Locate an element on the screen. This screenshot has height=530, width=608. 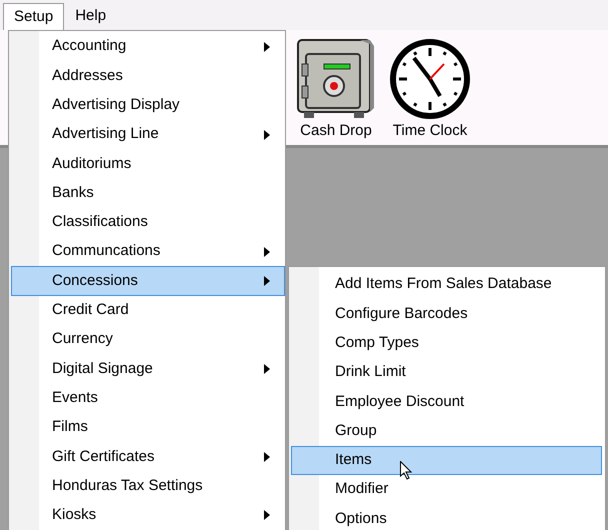
toolbar-button: Cash Drop is located at coordinates (336, 88).